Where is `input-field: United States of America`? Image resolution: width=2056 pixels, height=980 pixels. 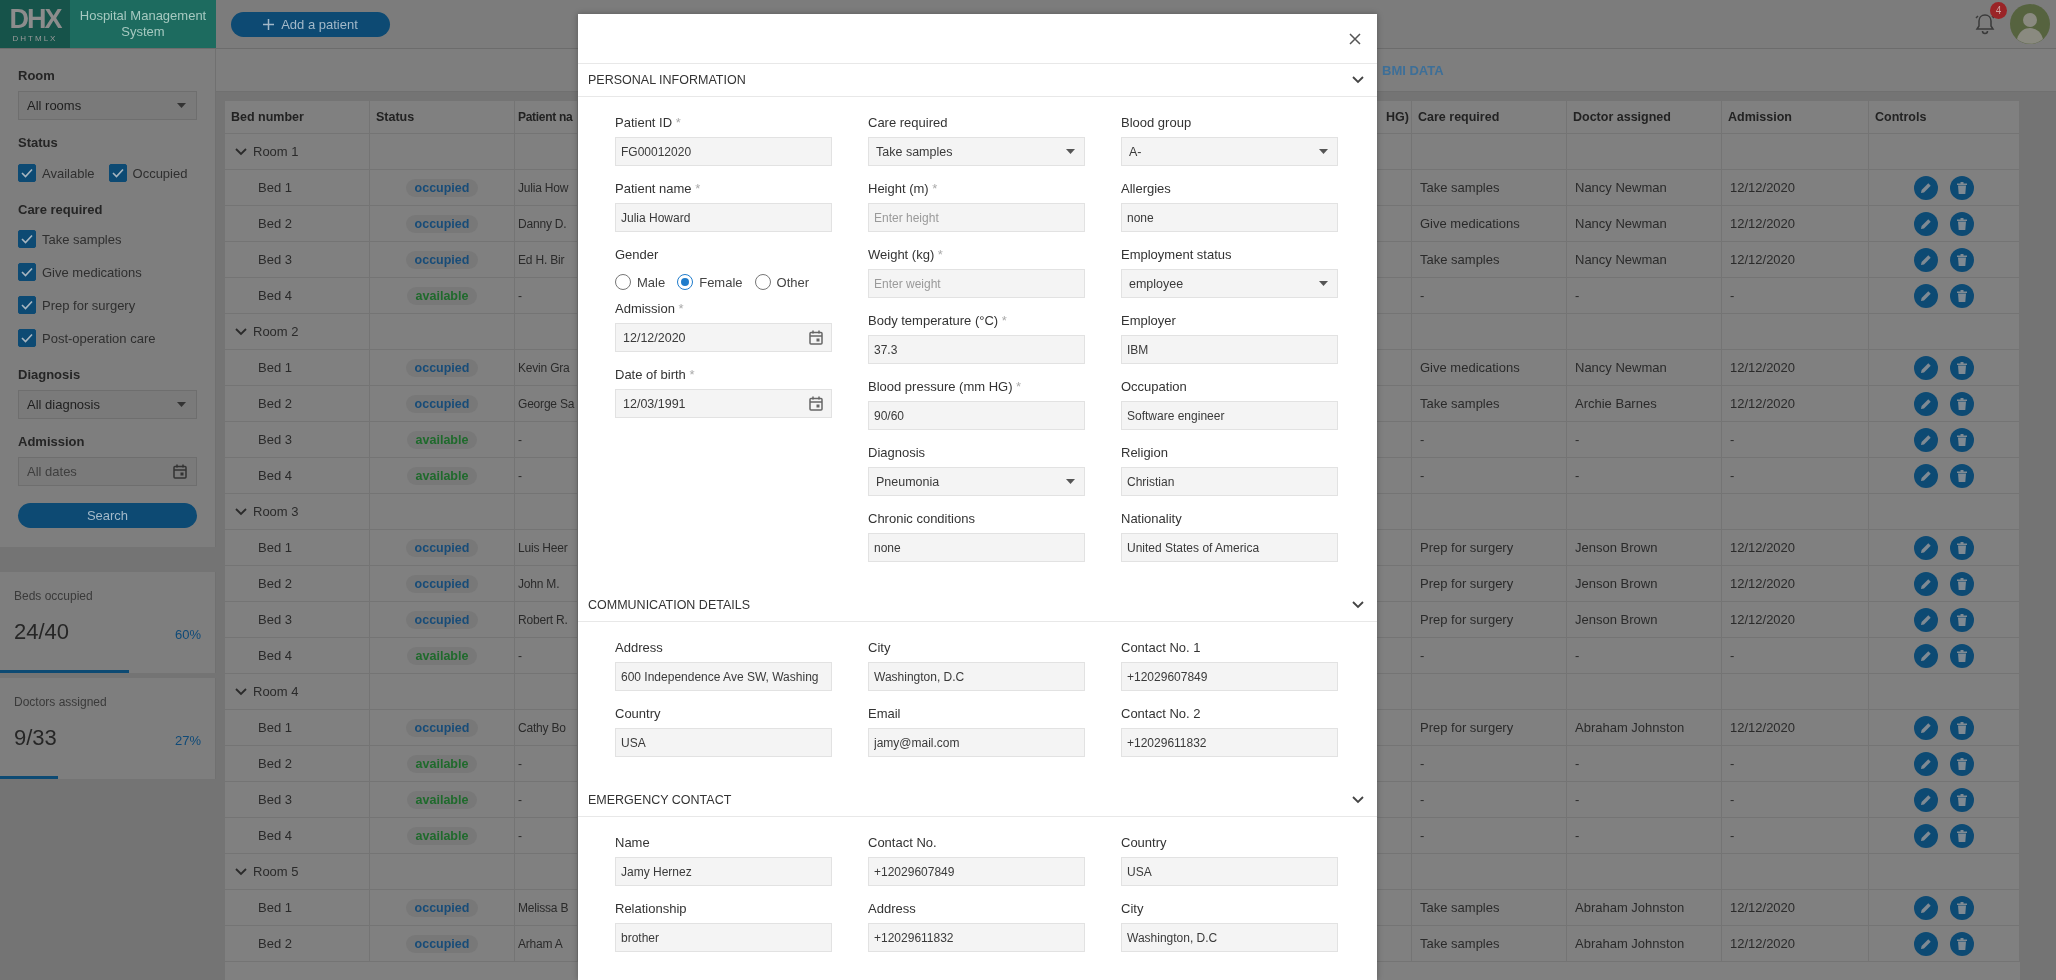
input-field: United States of America is located at coordinates (1229, 547).